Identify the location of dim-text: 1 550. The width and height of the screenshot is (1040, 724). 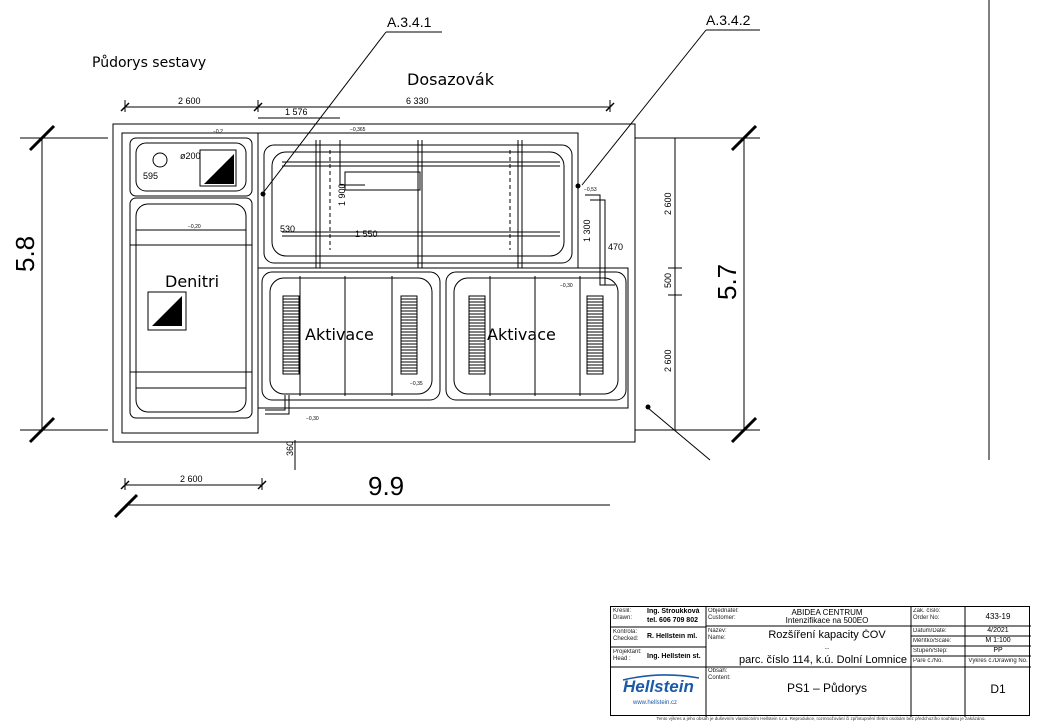
(366, 234).